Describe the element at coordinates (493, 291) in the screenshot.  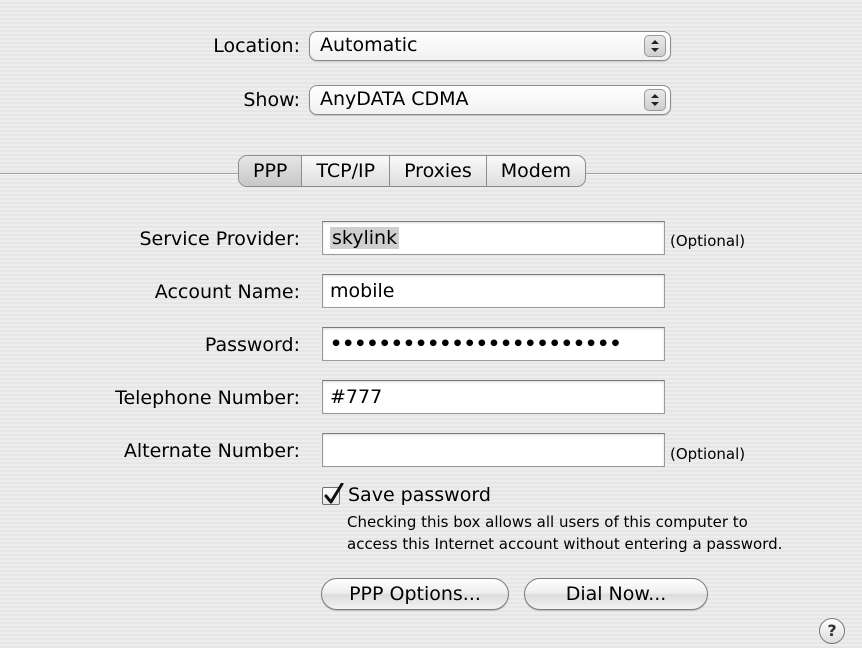
I see `account-name-field: mobile` at that location.